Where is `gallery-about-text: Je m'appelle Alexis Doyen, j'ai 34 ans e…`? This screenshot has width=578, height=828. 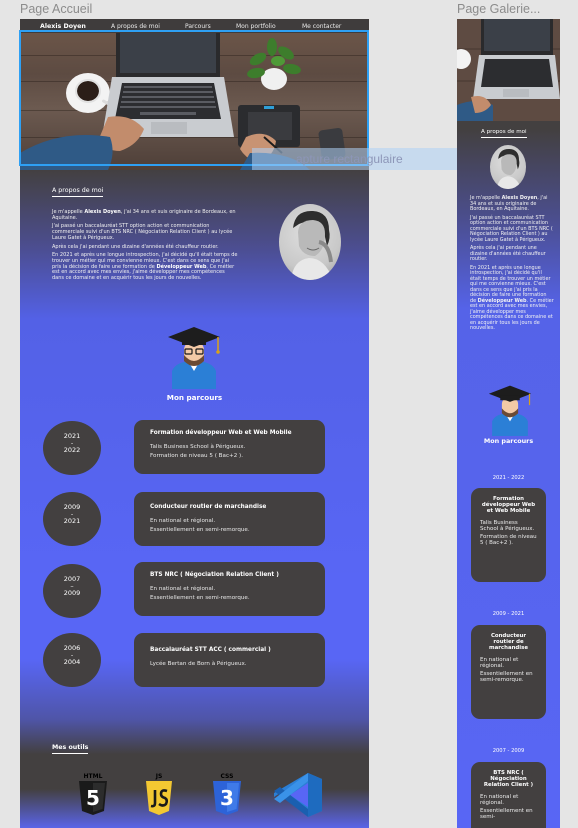
gallery-about-text: Je m'appelle Alexis Doyen, j'ai 34 ans e… is located at coordinates (512, 263).